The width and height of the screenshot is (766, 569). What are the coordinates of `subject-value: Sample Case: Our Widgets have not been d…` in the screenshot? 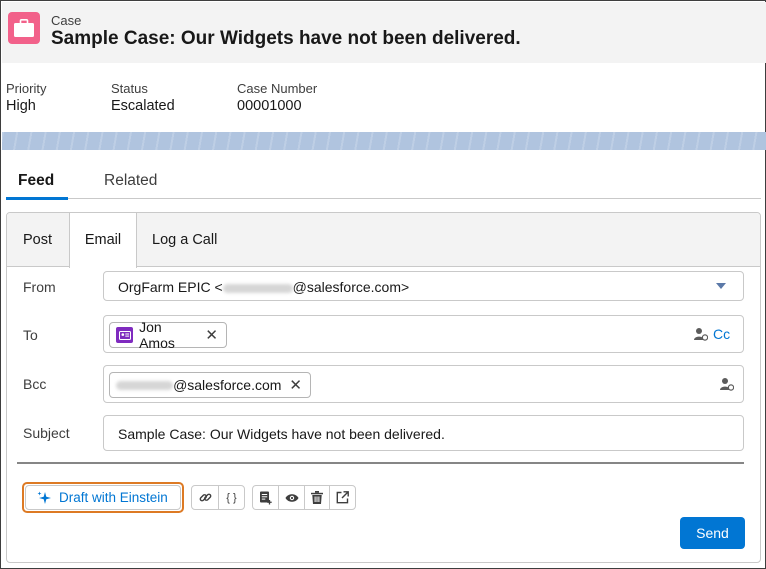 It's located at (281, 434).